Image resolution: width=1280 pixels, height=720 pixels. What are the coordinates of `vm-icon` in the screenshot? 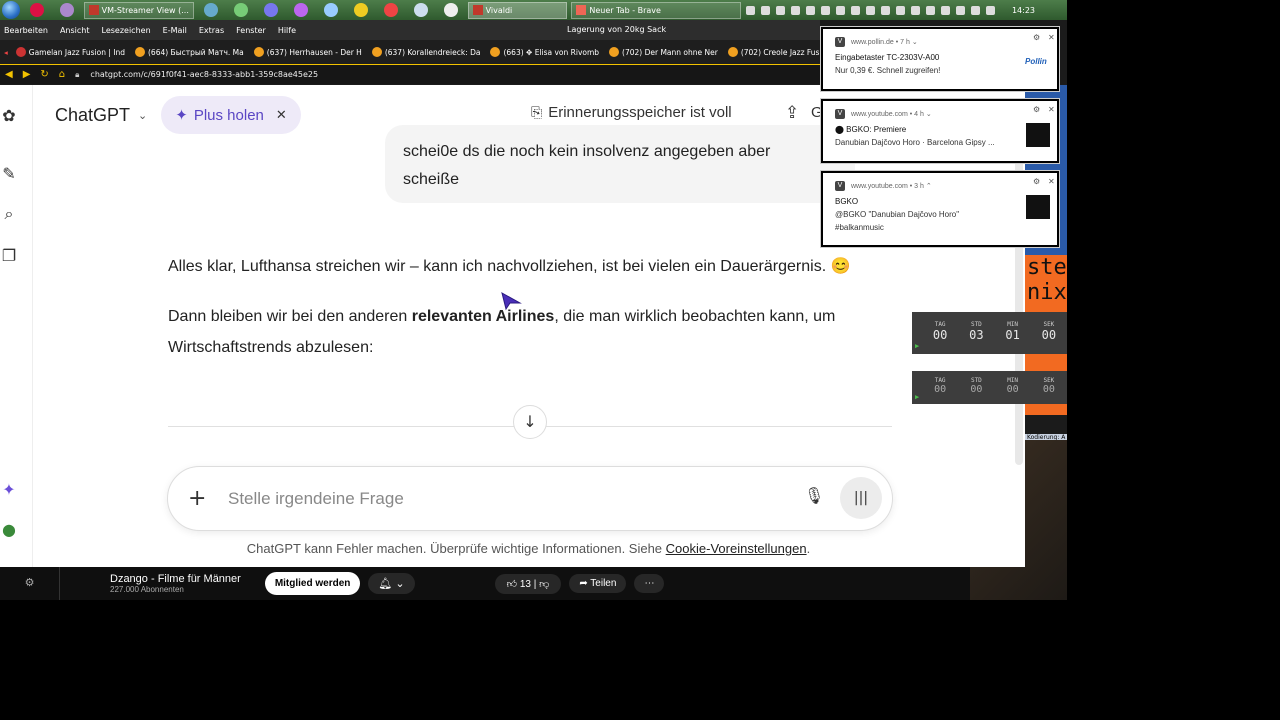 It's located at (93, 10).